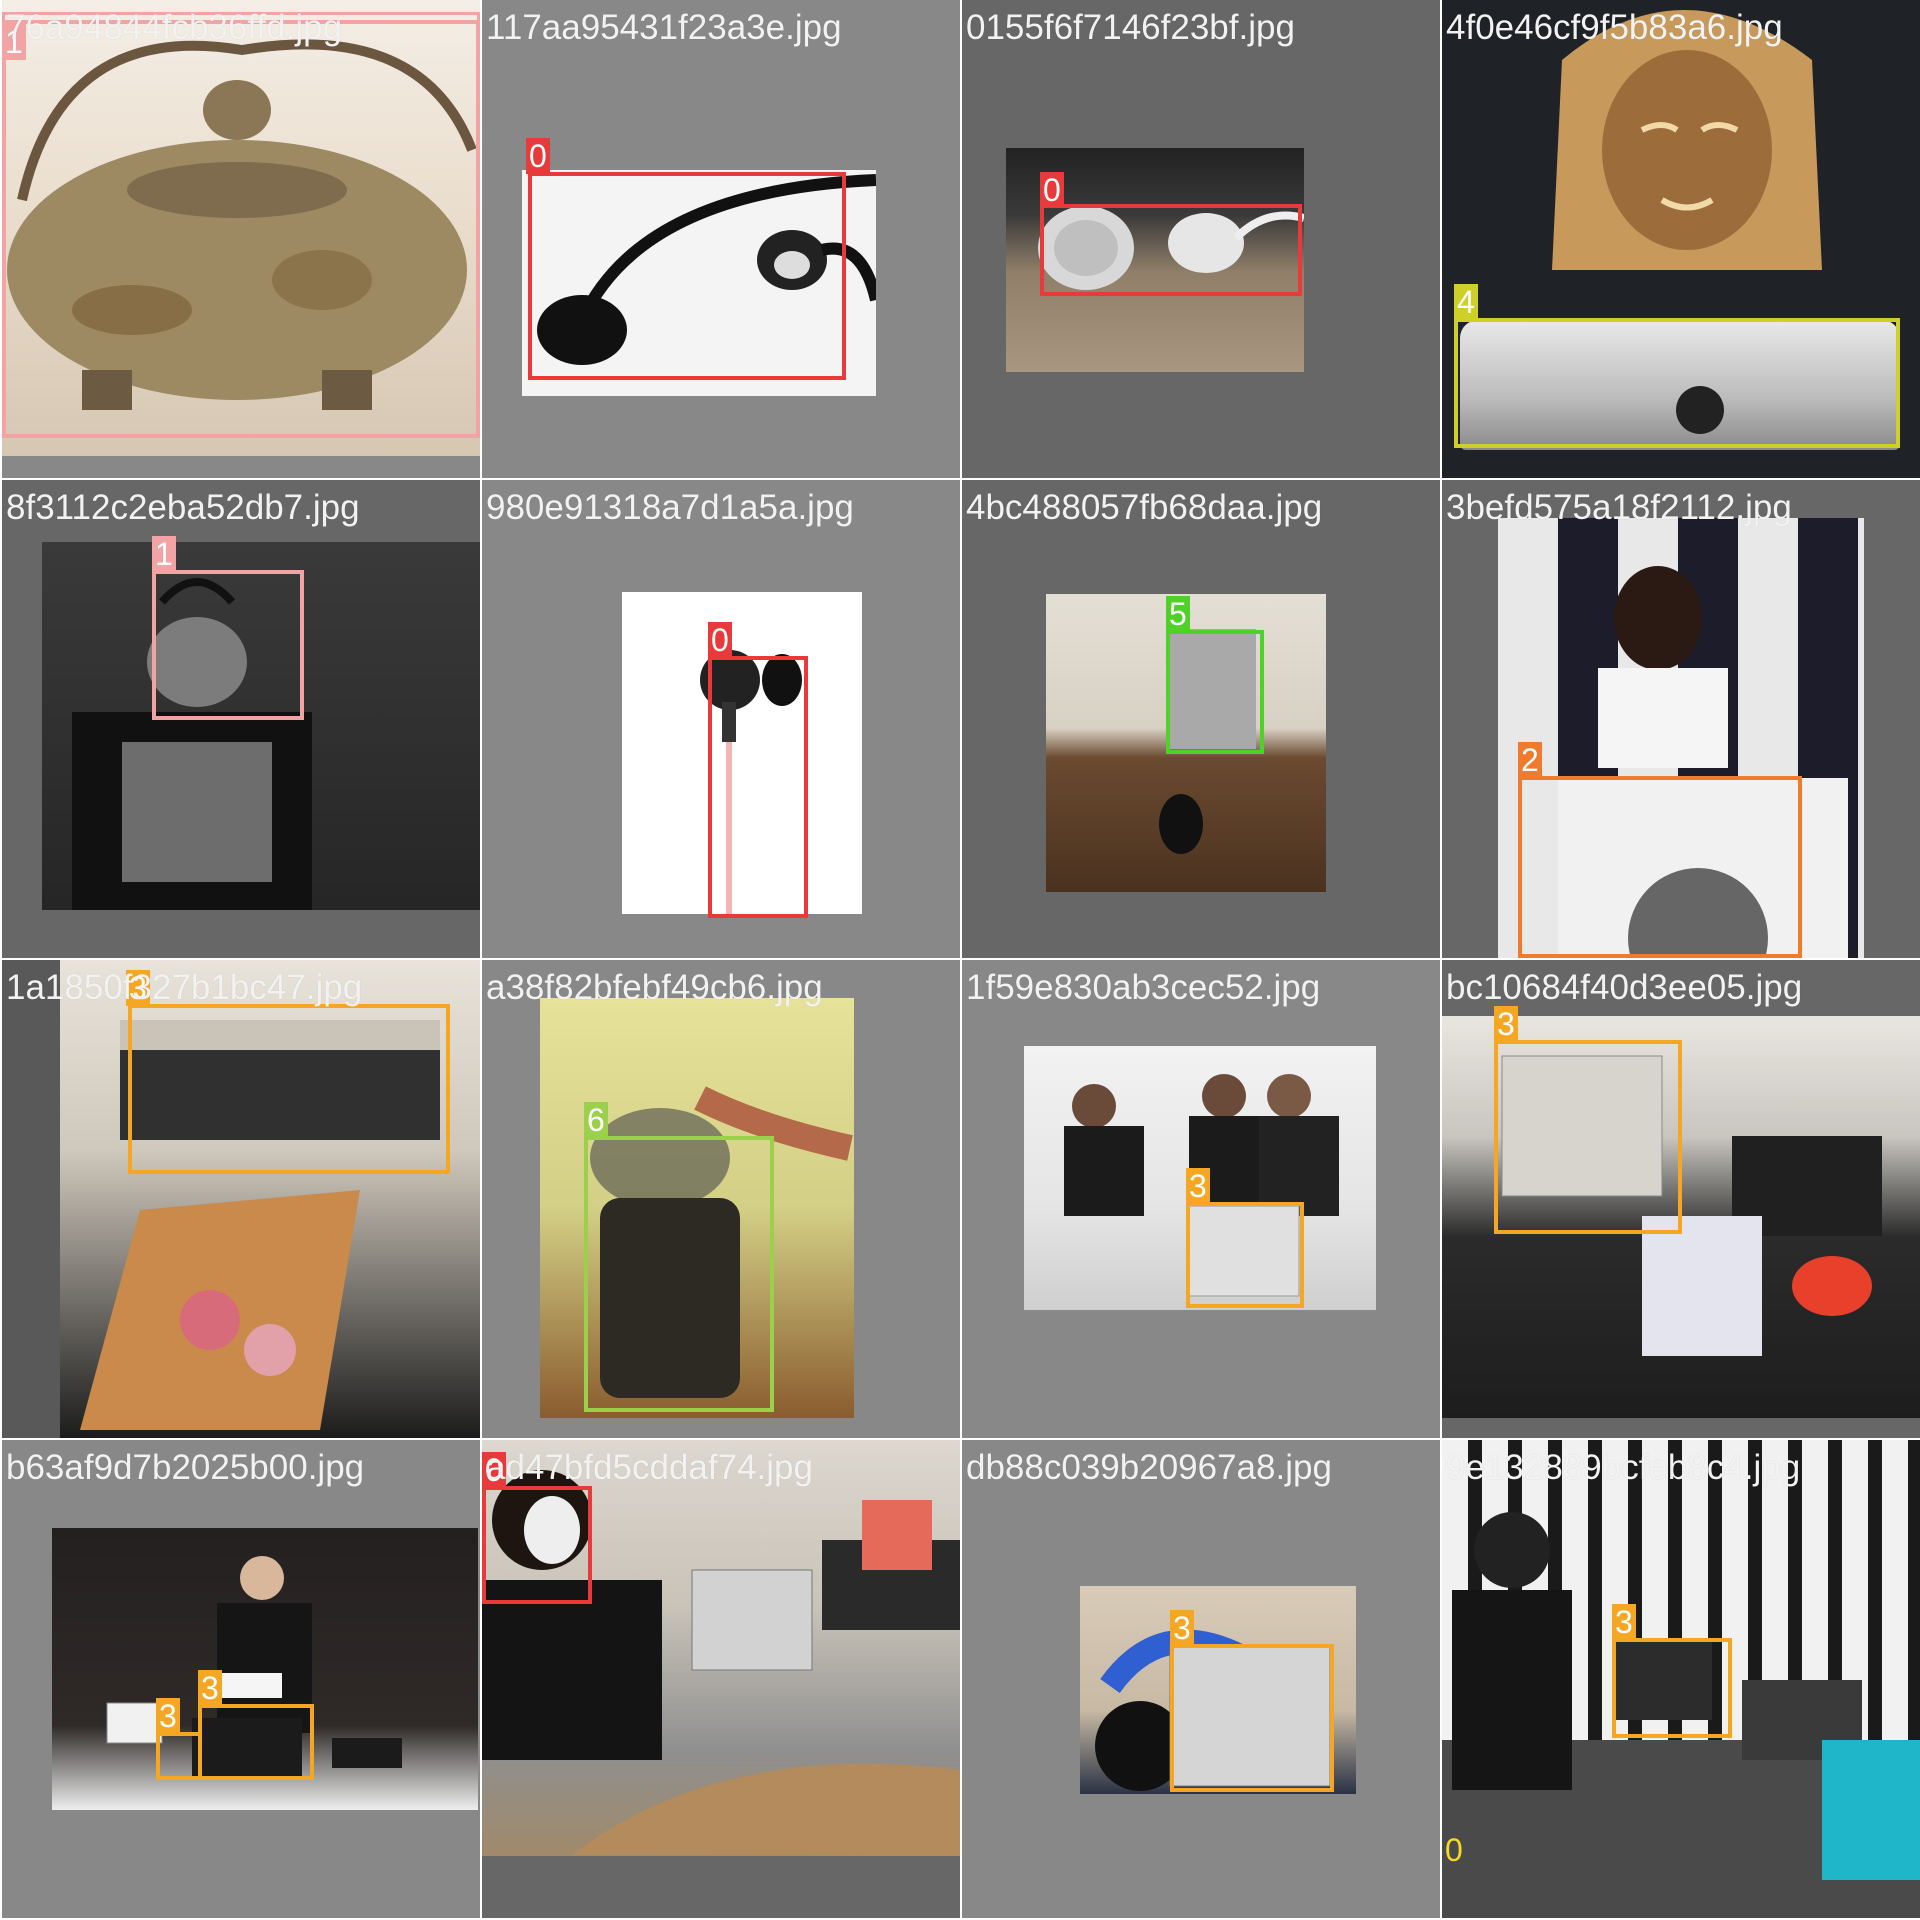 The image size is (1920, 1920). I want to click on image-tile: db88c039b20967a8.jpg 3, so click(1201, 1679).